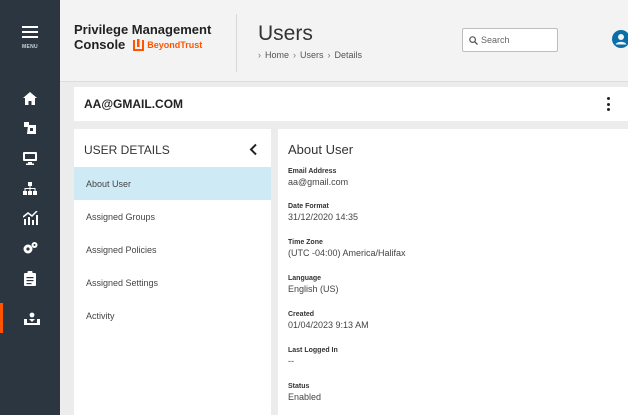 This screenshot has height=415, width=628. I want to click on user-avatar-button, so click(620, 41).